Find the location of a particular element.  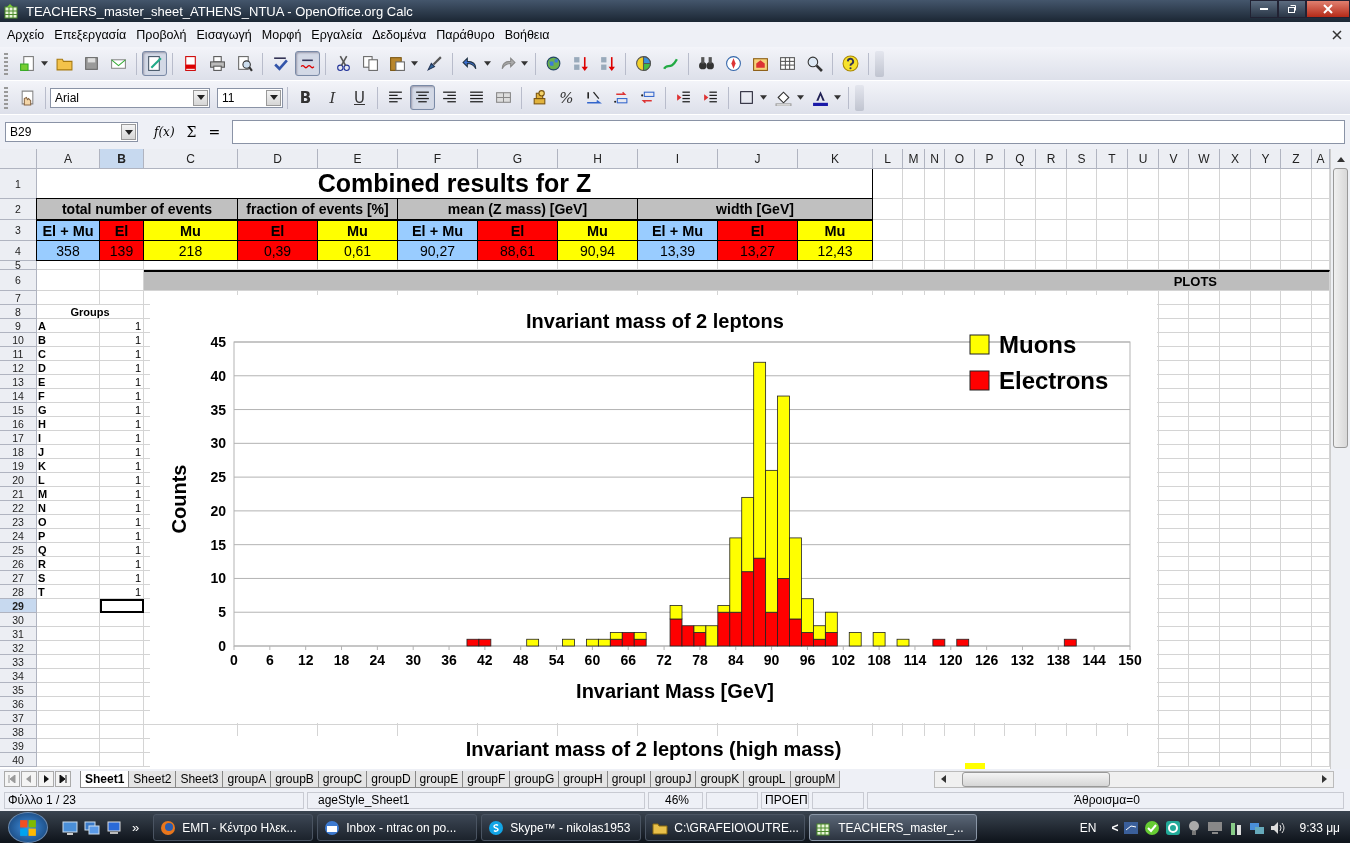

first-sheet-button is located at coordinates (12, 779).